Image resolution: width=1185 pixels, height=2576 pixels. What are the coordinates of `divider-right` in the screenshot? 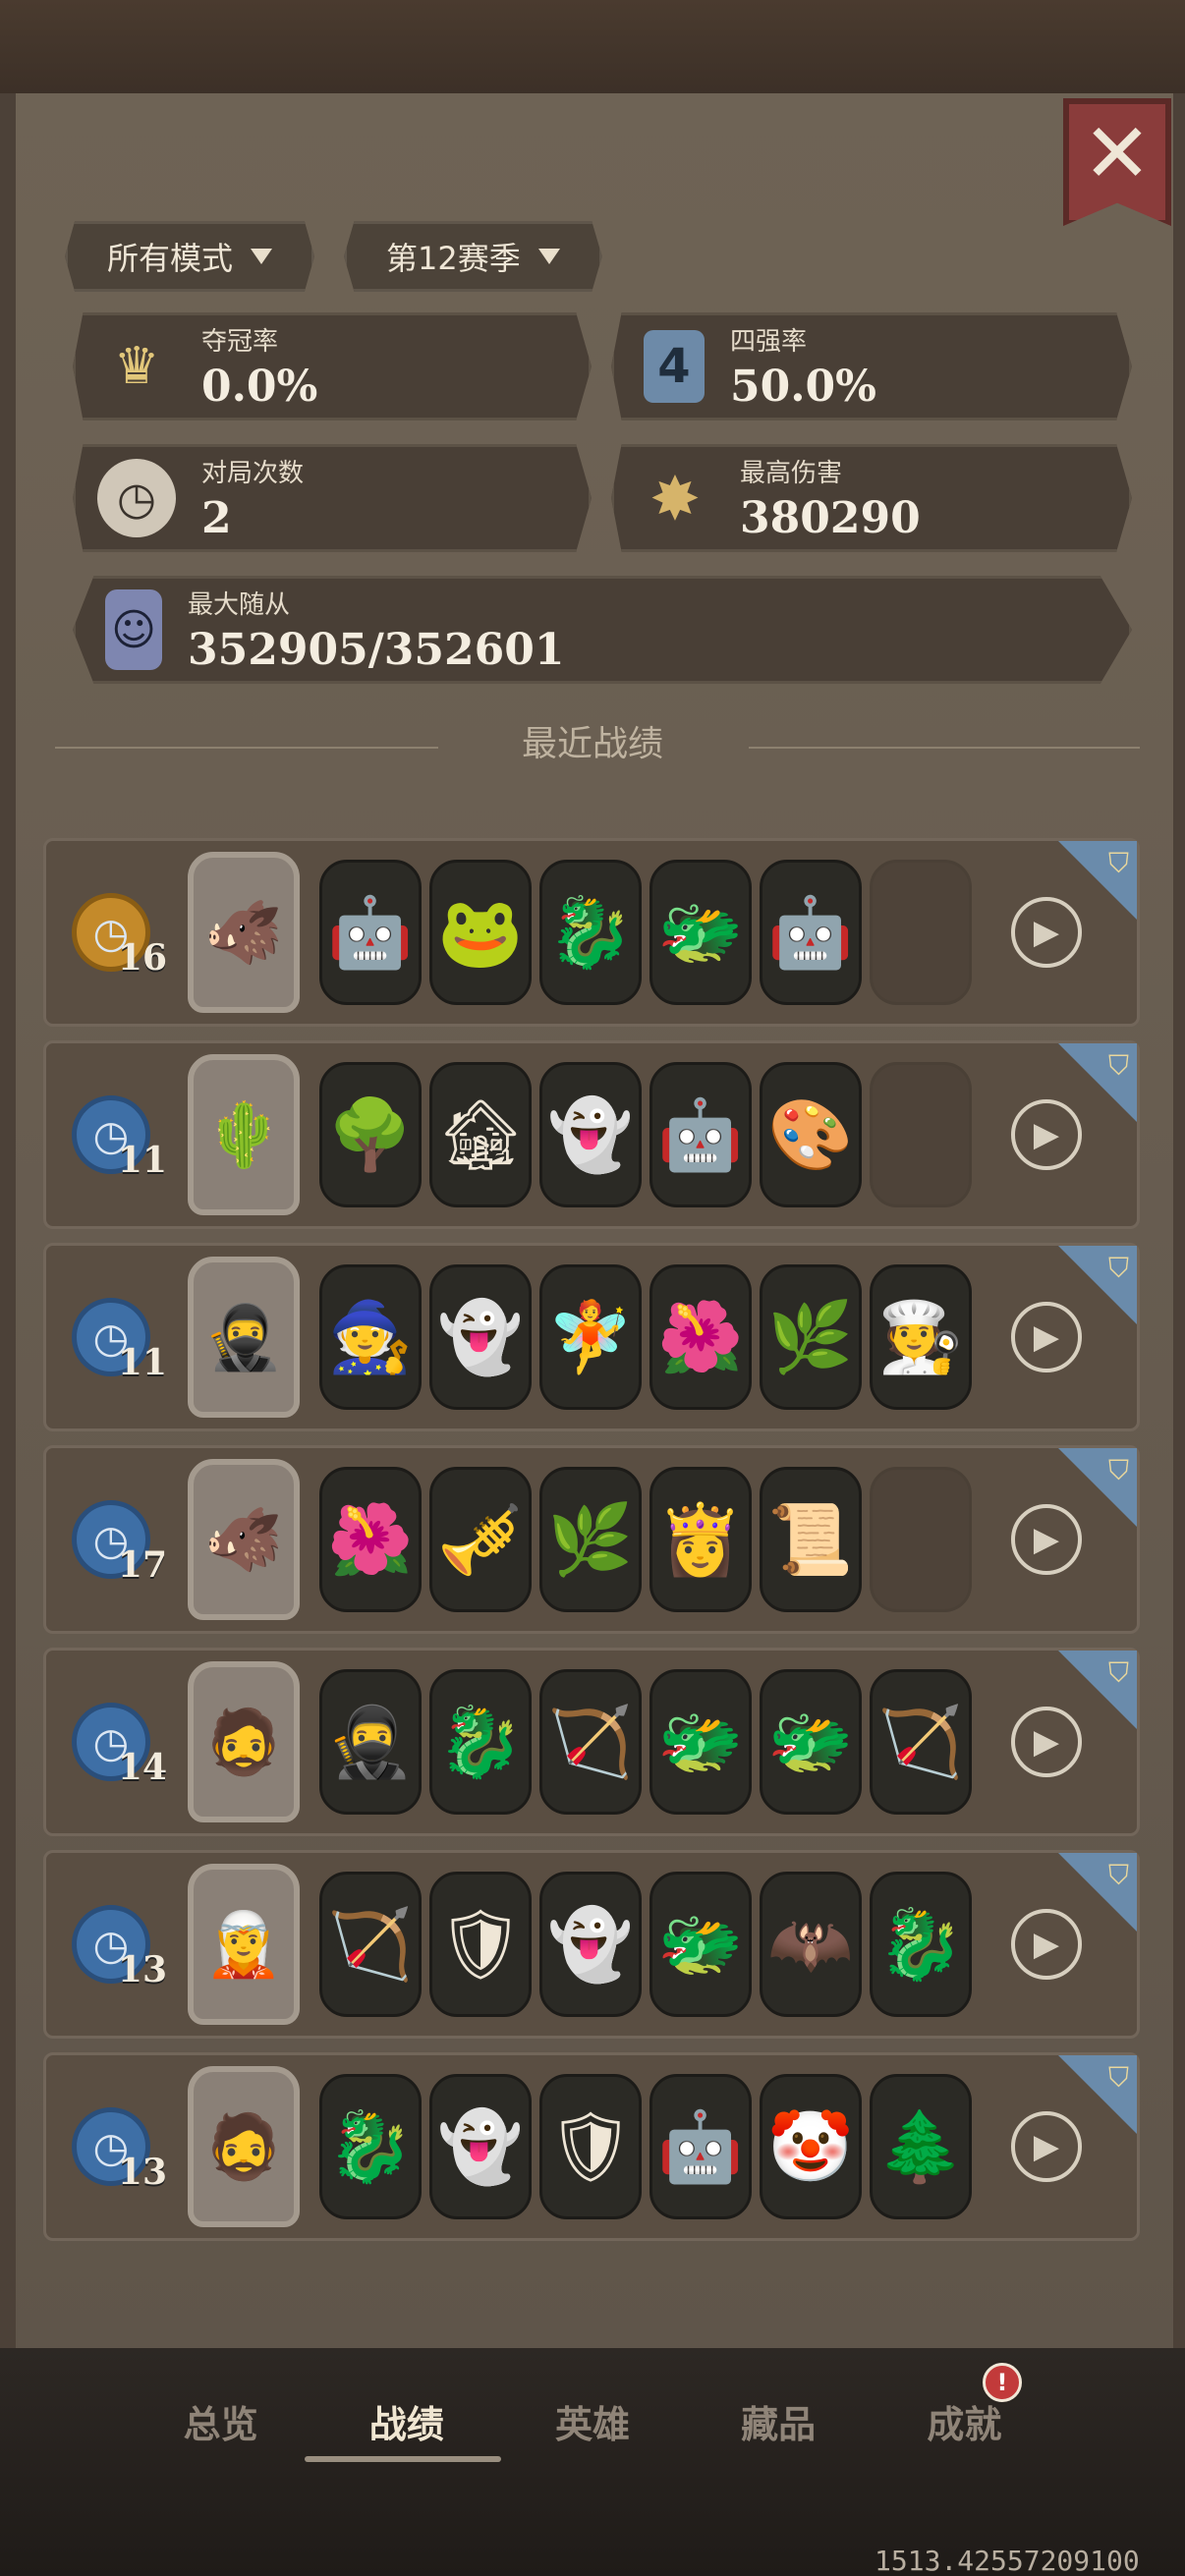 It's located at (945, 748).